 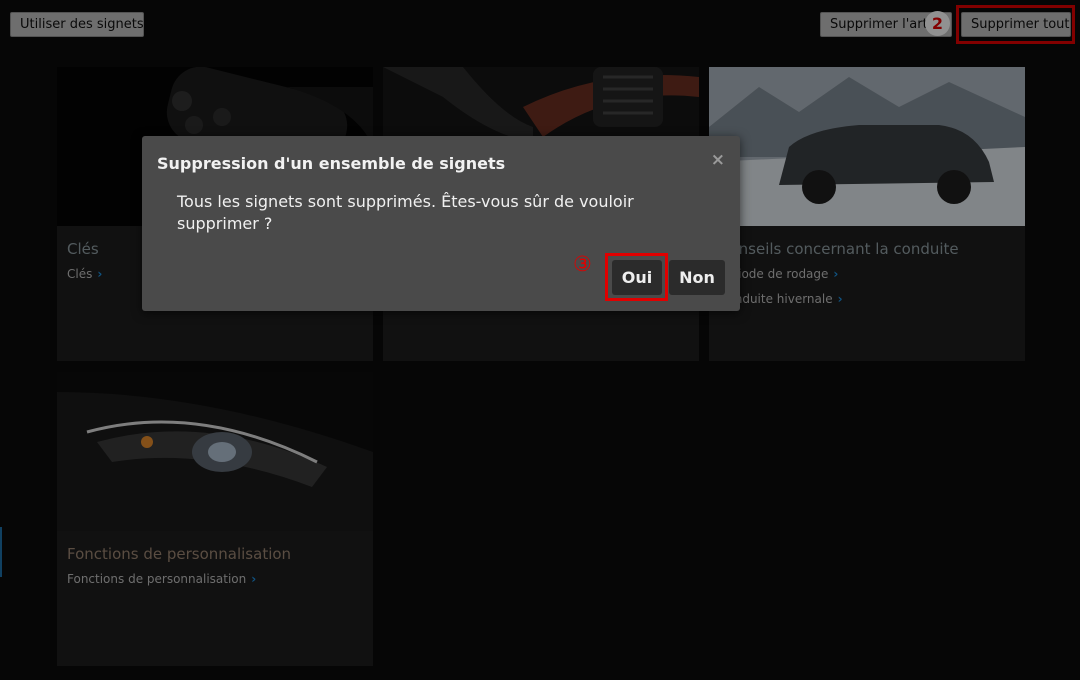 I want to click on dialog-title: Suppression d'un ensemble de signets, so click(x=331, y=163).